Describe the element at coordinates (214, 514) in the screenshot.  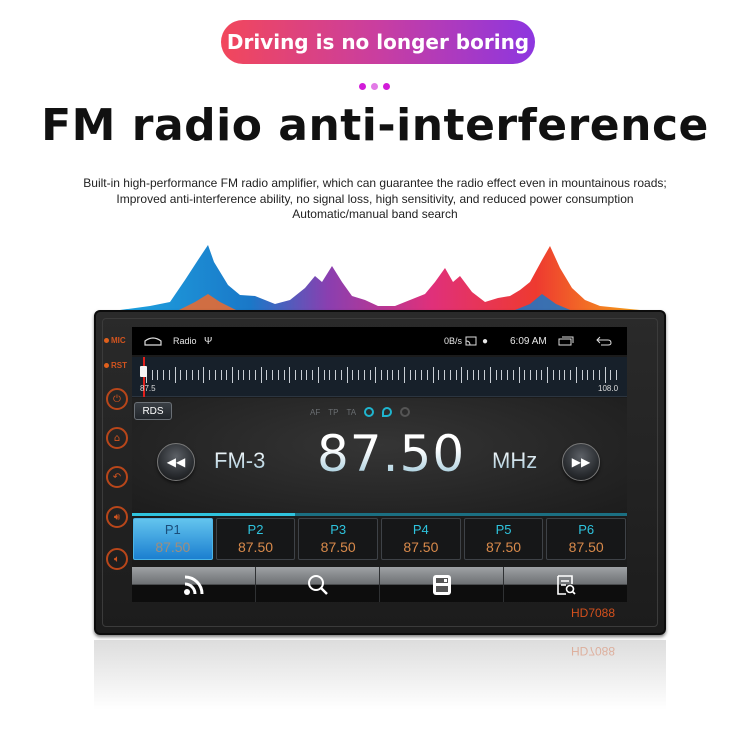
I see `preset-page-progress` at that location.